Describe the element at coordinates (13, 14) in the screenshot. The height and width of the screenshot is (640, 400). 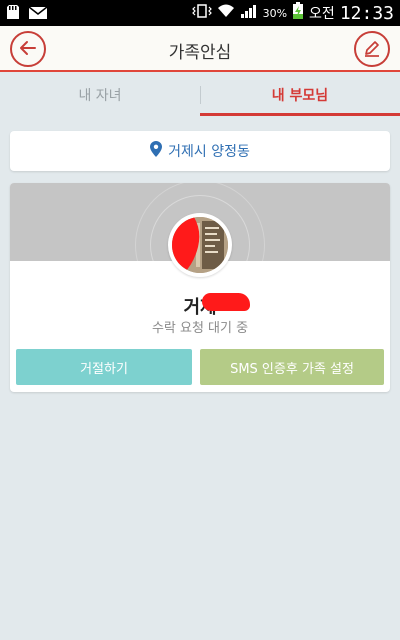
I see `sd-card-icon` at that location.